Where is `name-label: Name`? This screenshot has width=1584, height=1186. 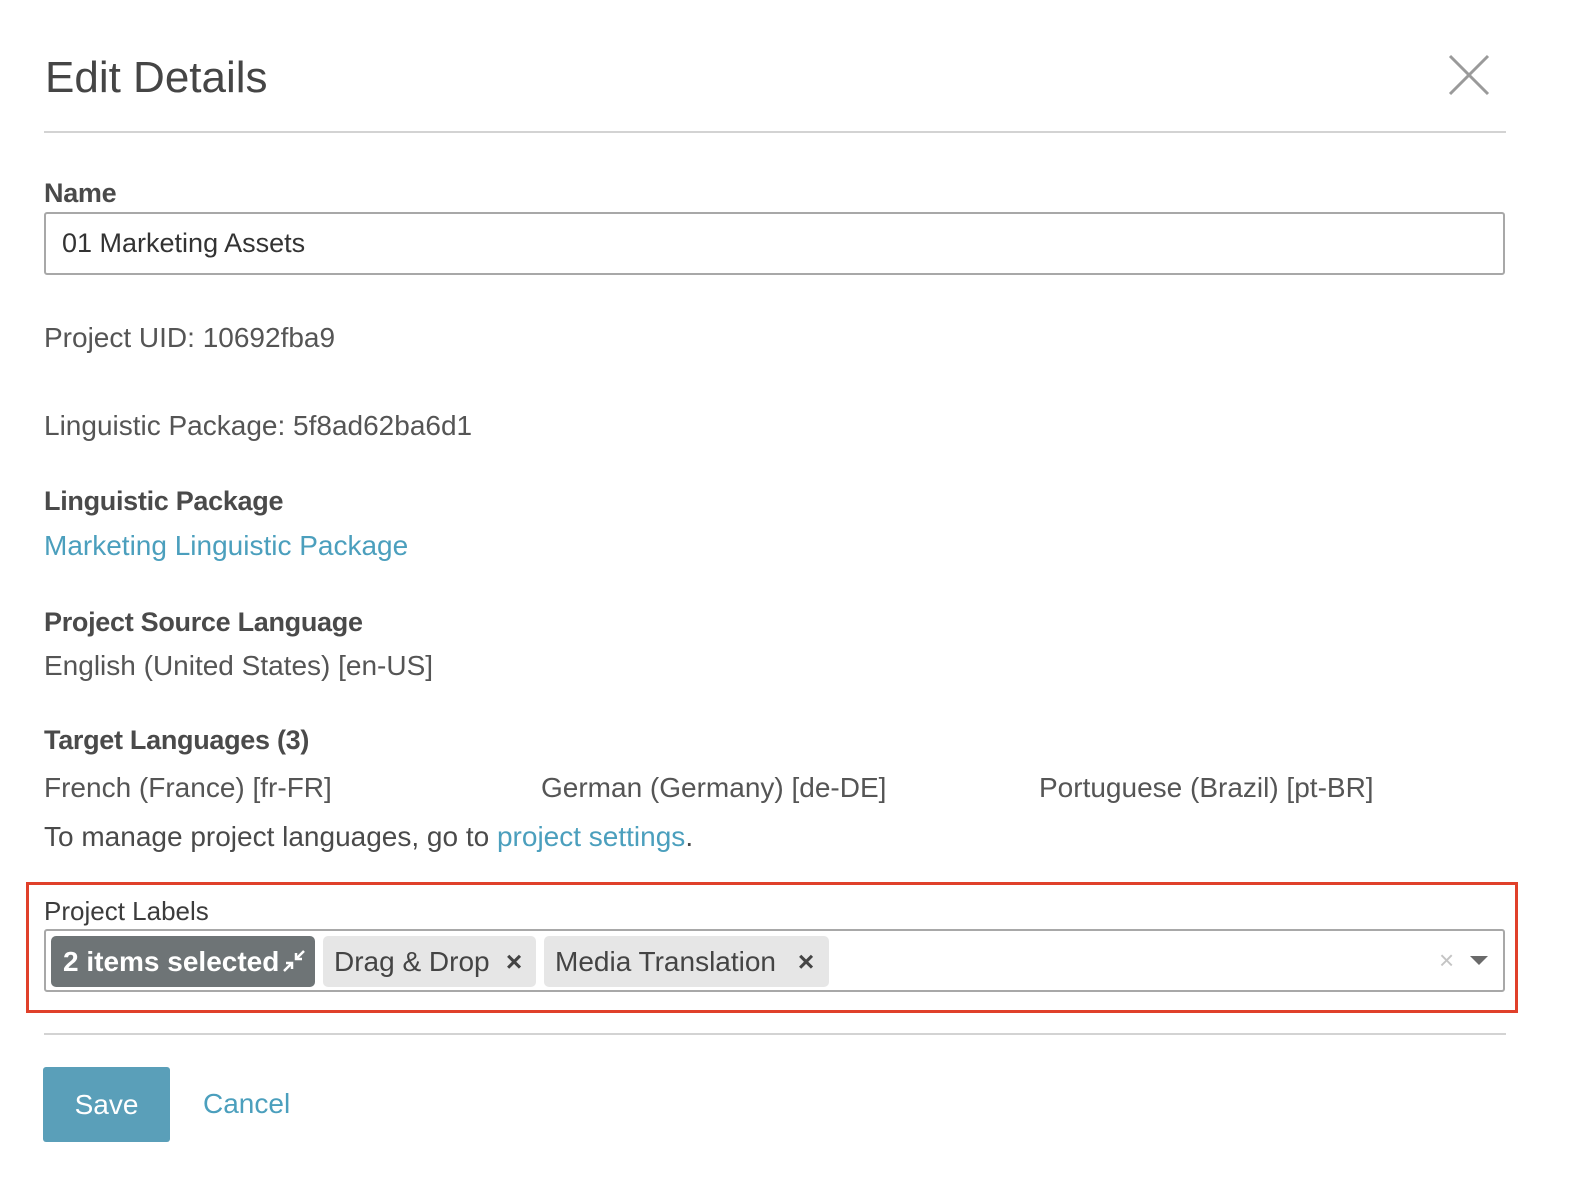
name-label: Name is located at coordinates (80, 193).